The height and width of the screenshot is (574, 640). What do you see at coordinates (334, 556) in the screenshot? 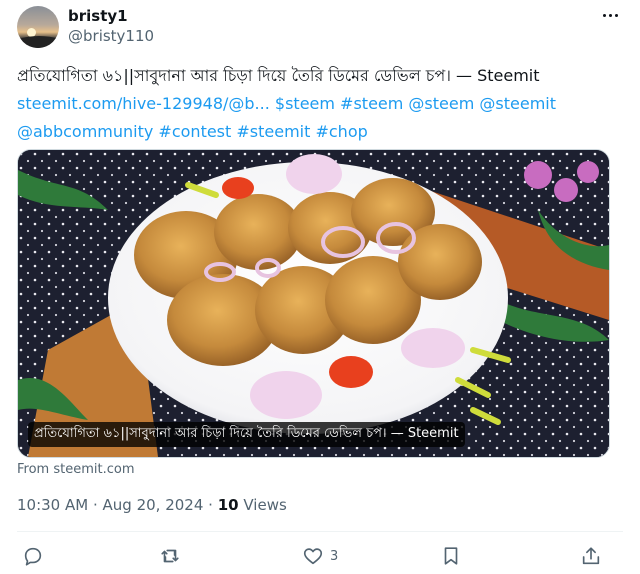
I see `like-count: 3` at bounding box center [334, 556].